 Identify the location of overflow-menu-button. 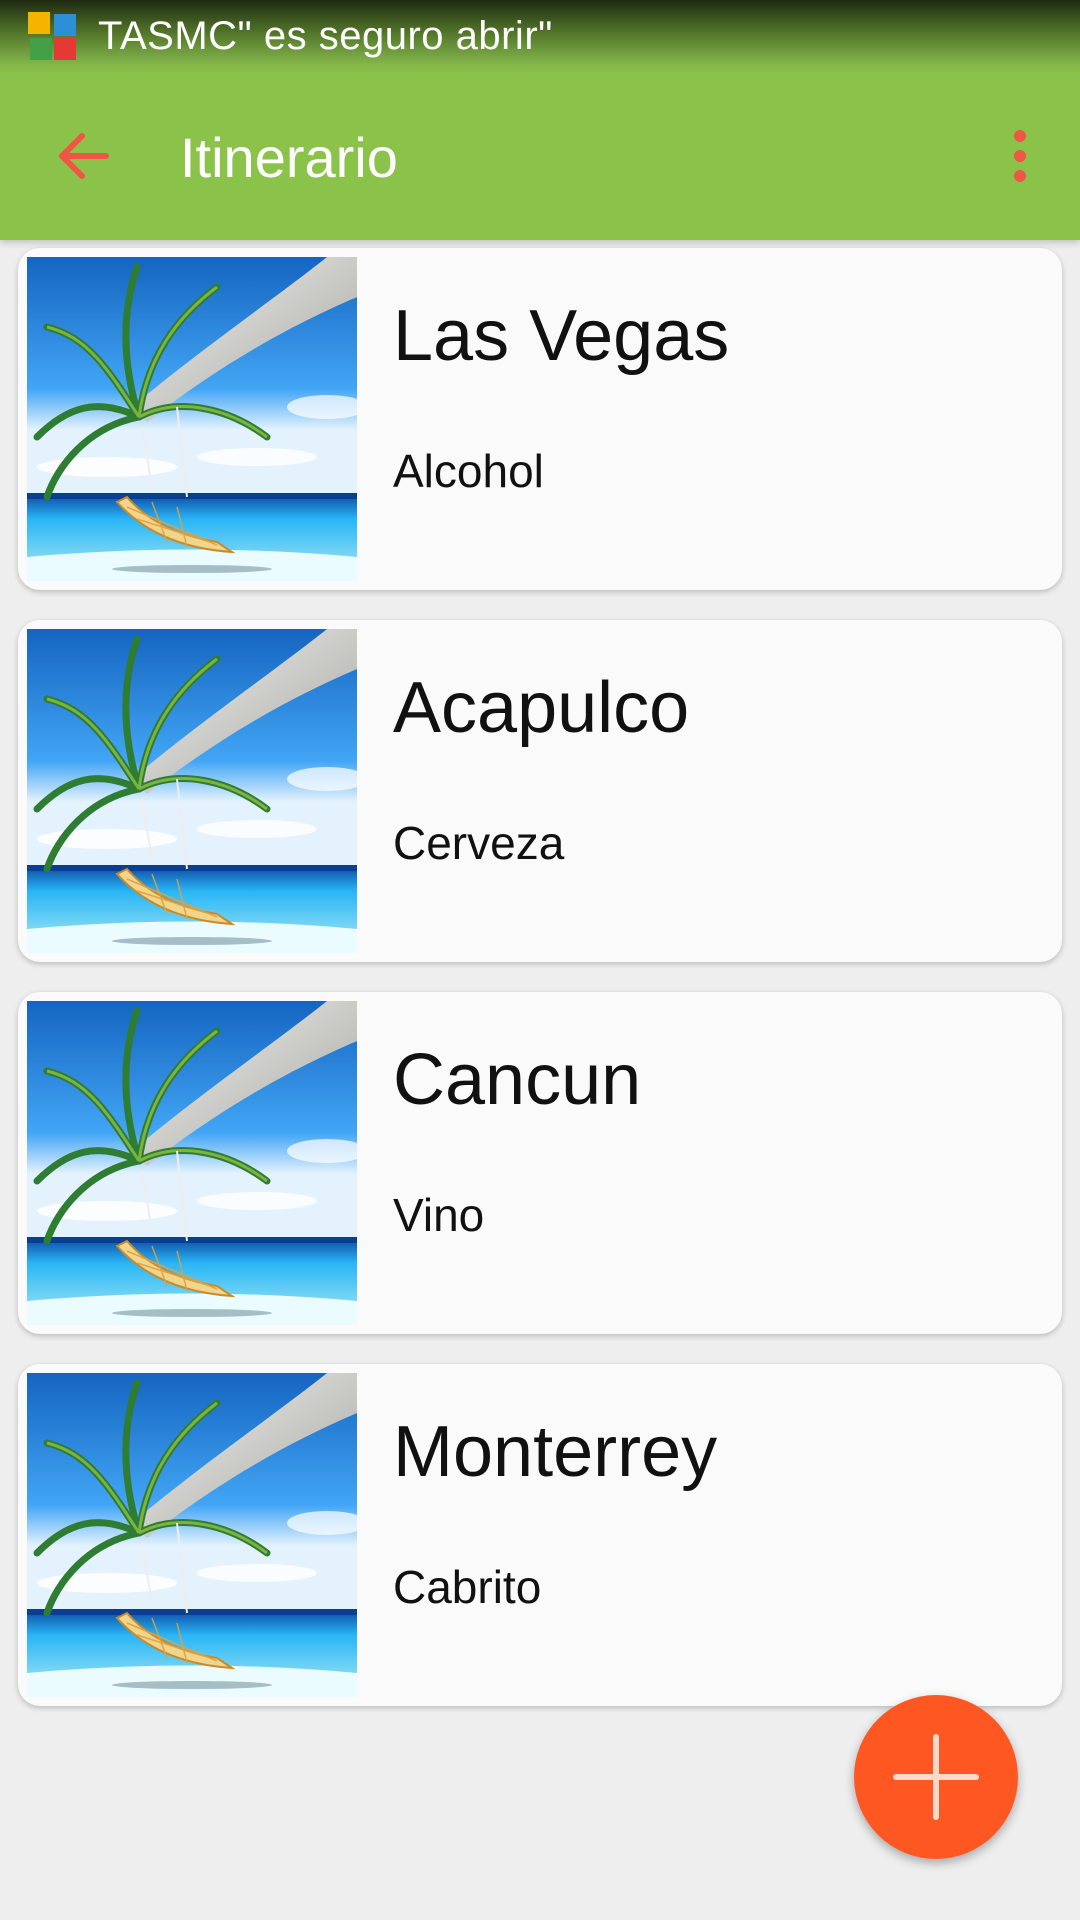
(1020, 156).